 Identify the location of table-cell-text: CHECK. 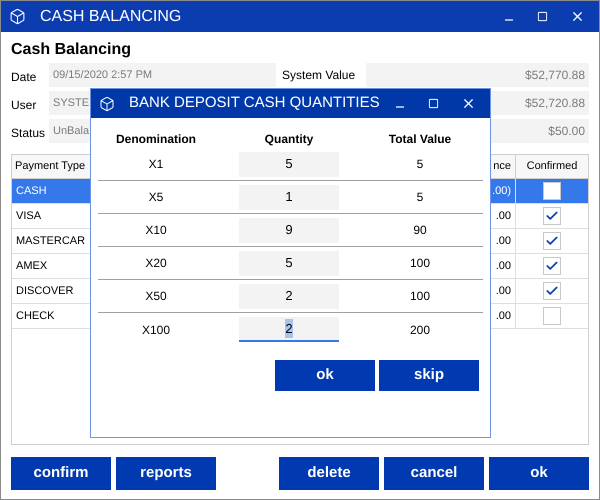
(35, 316).